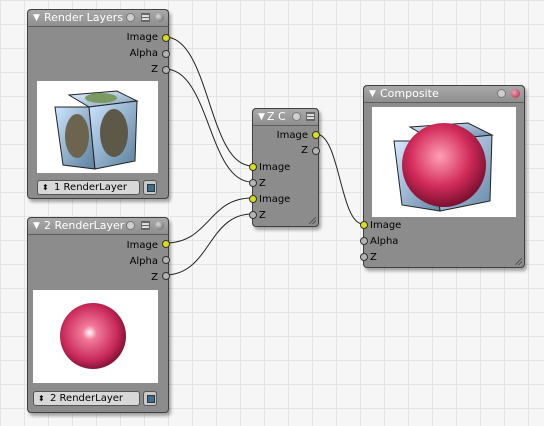  What do you see at coordinates (384, 241) in the screenshot?
I see `input-label-alpha: Alpha` at bounding box center [384, 241].